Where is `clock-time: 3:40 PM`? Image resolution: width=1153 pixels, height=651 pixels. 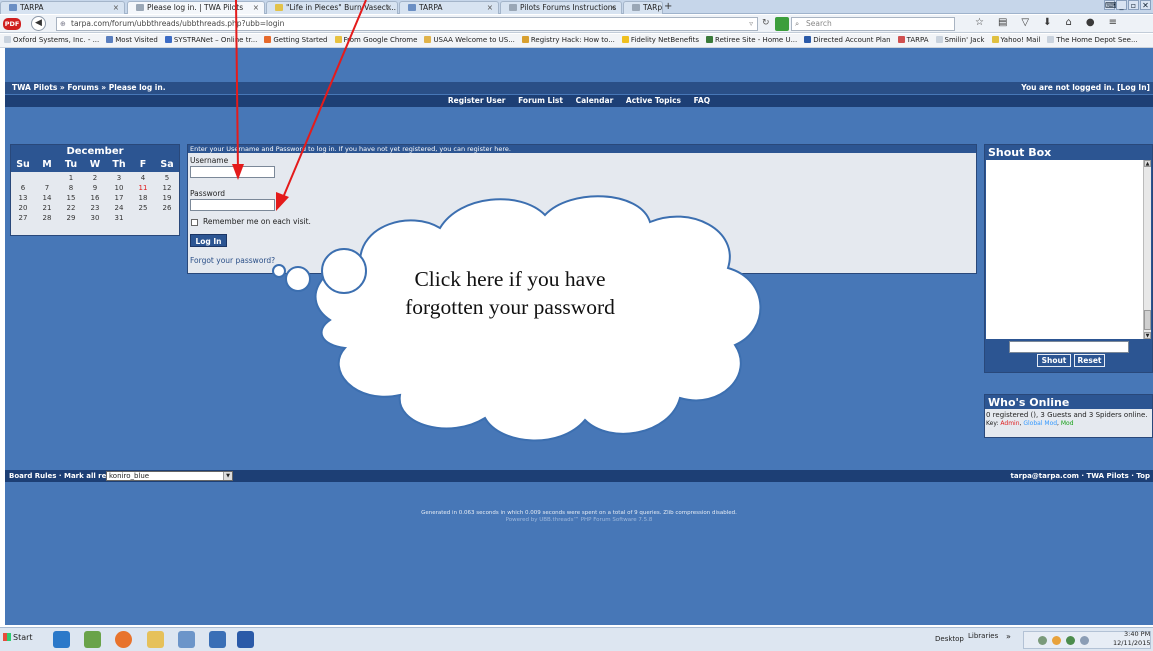 clock-time: 3:40 PM is located at coordinates (1137, 634).